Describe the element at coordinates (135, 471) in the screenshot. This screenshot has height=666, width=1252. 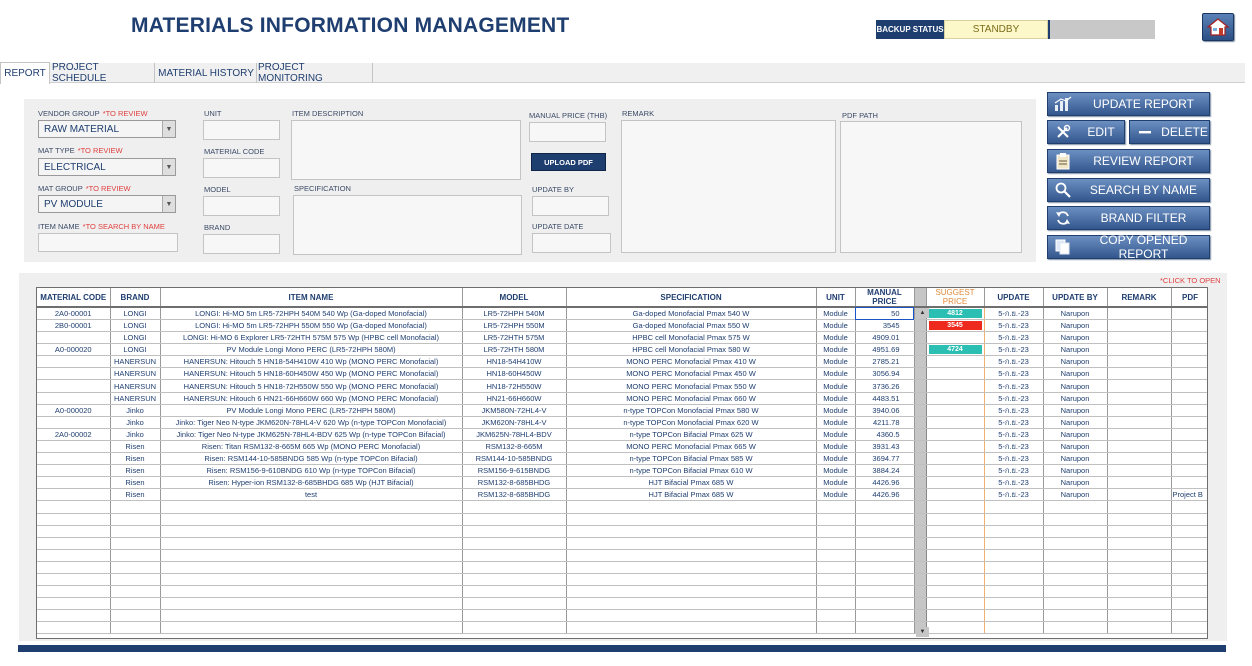
I see `cell-brand: Risen` at that location.